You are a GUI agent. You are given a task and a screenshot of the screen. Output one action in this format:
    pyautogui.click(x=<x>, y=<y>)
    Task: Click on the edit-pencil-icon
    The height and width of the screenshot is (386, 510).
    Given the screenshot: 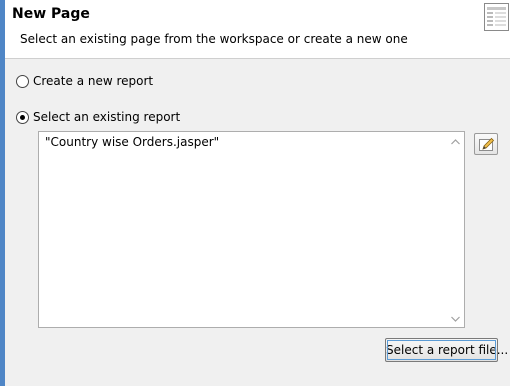 What is the action you would take?
    pyautogui.click(x=487, y=144)
    